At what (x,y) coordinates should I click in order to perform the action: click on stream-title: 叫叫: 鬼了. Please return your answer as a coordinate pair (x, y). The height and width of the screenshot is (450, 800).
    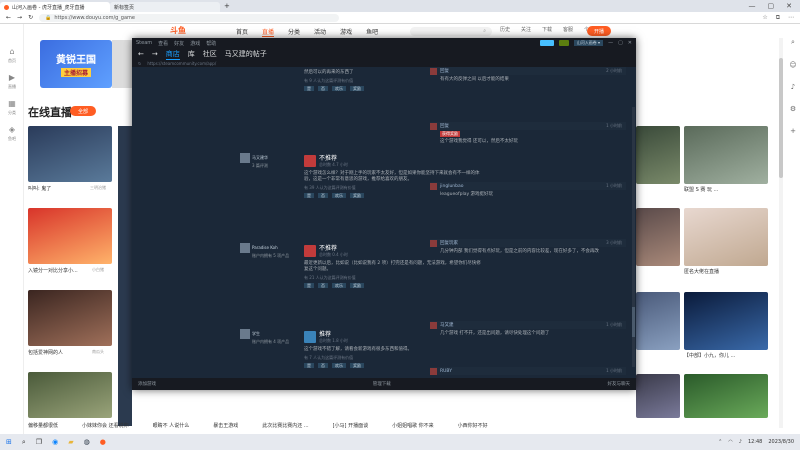
    Looking at the image, I should click on (39, 188).